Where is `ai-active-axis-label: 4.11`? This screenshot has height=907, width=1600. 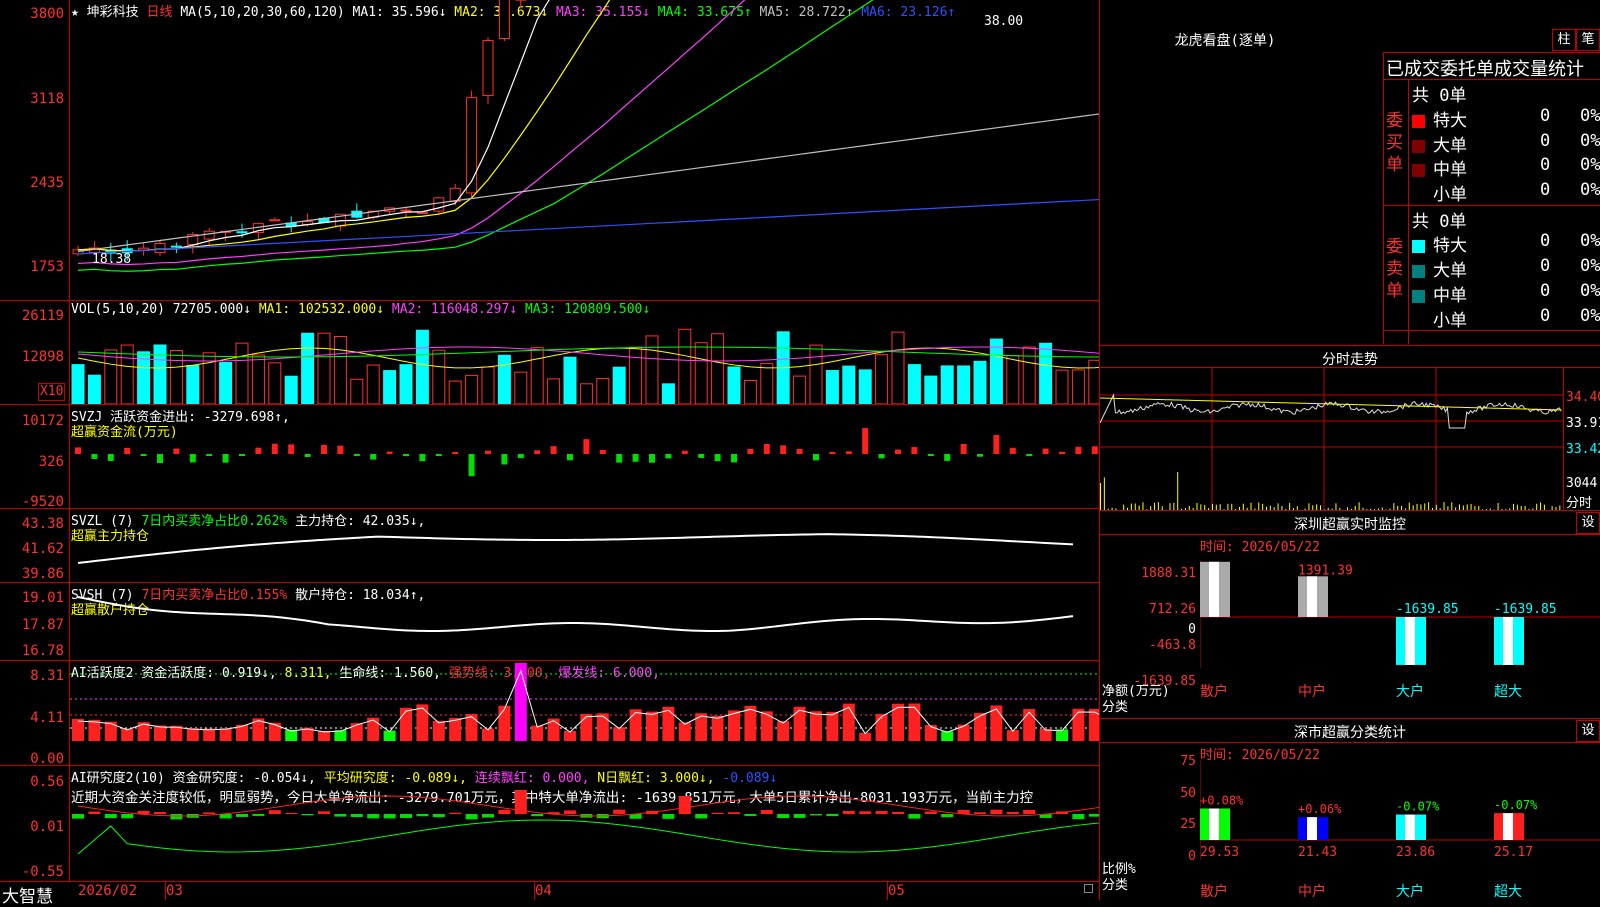 ai-active-axis-label: 4.11 is located at coordinates (33, 718).